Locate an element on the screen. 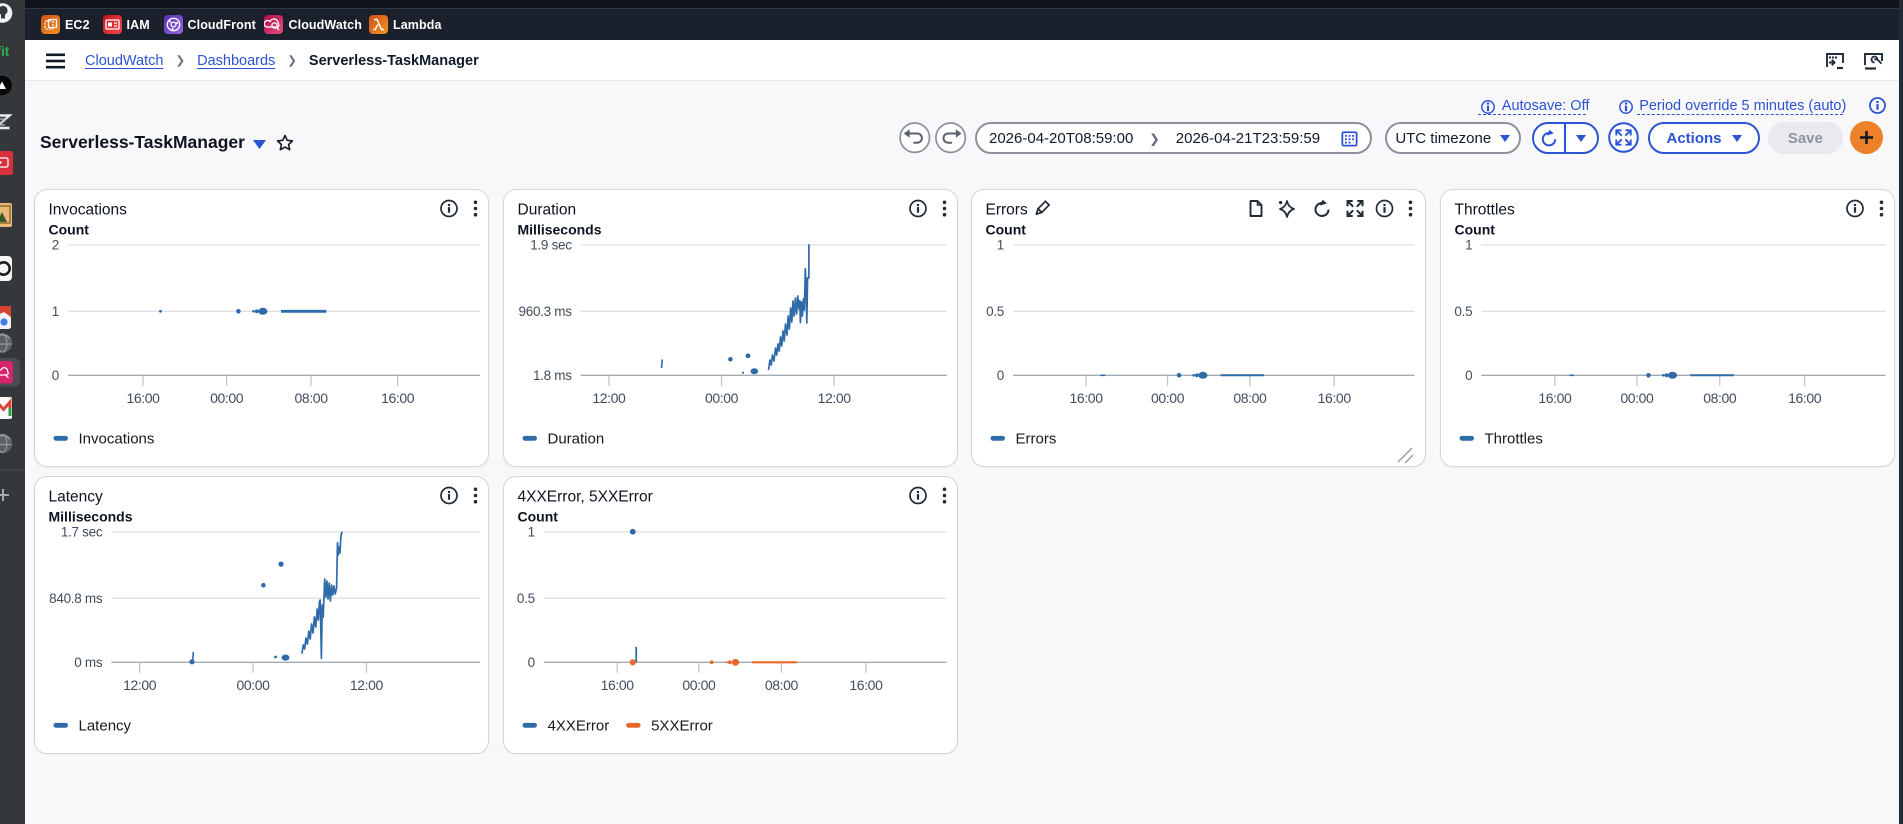  svg-text: 0 ms is located at coordinates (88, 662).